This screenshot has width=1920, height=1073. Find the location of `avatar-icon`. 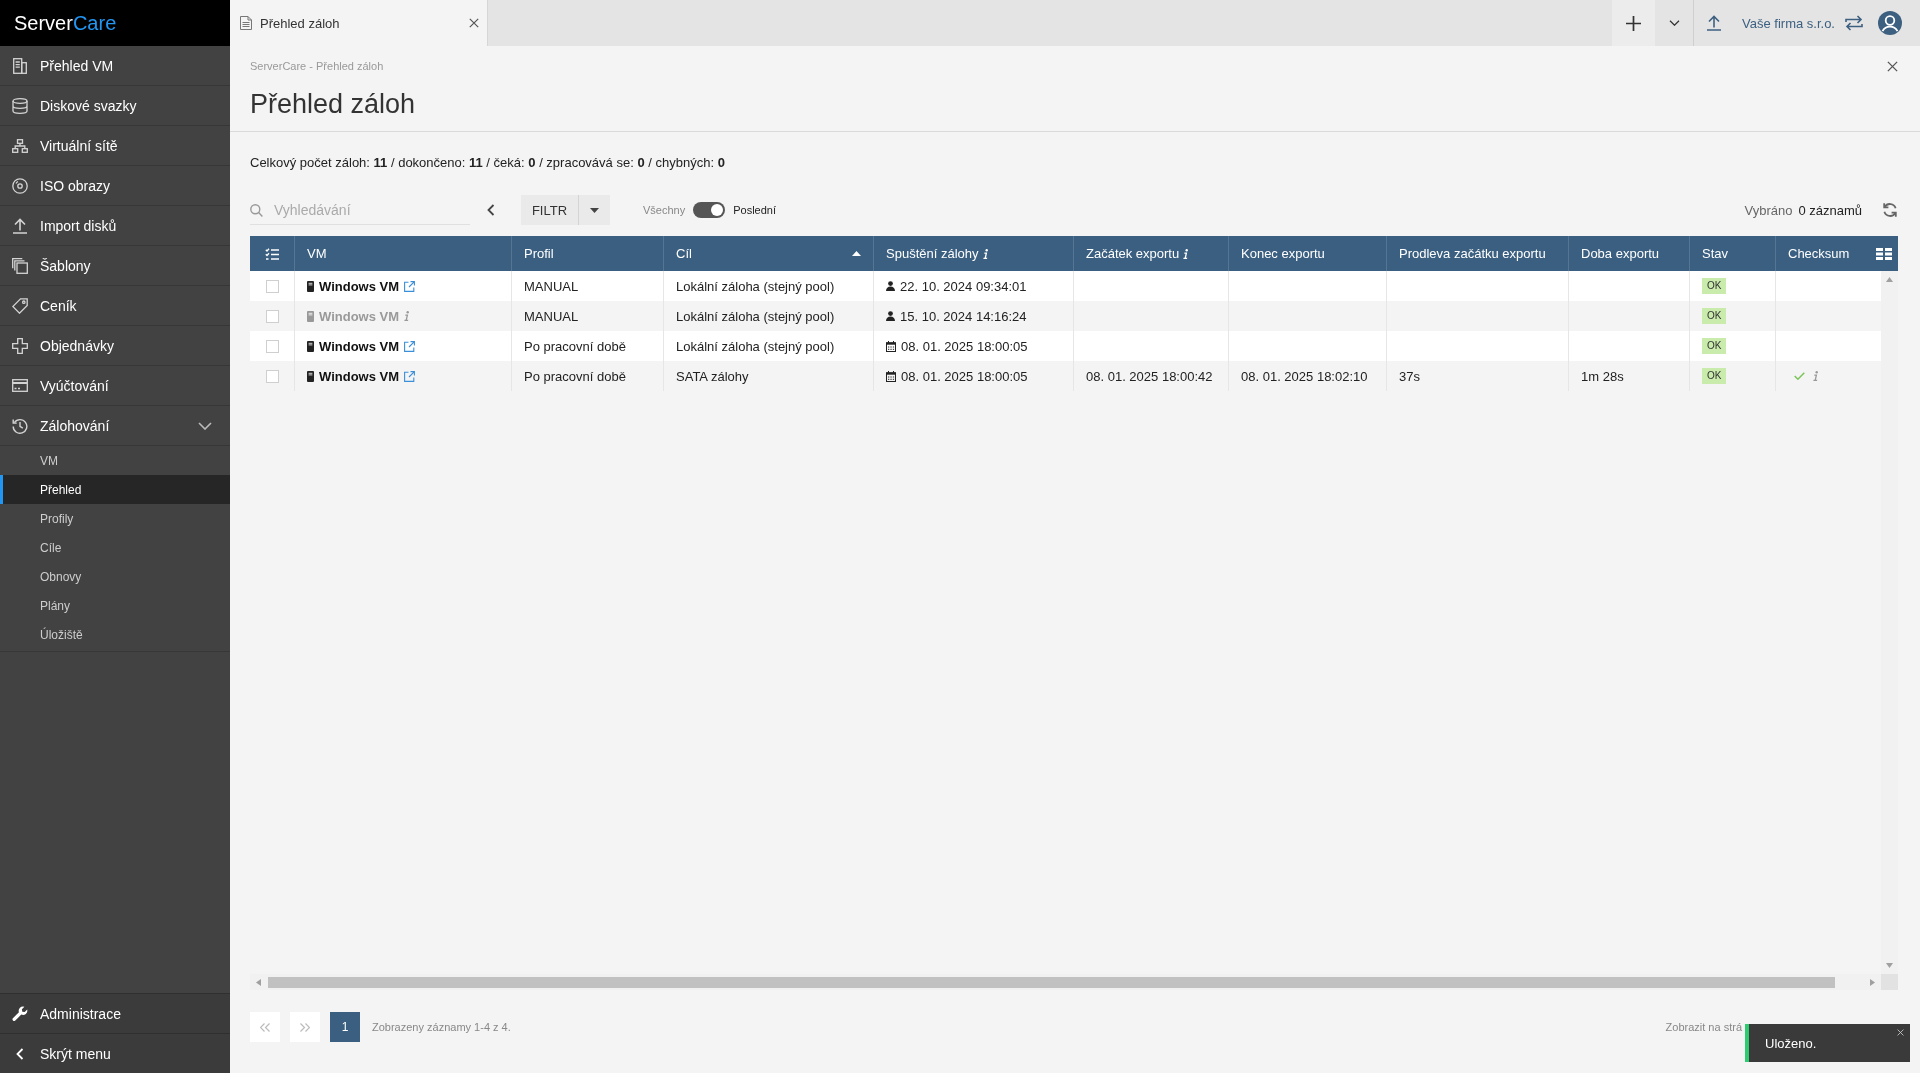

avatar-icon is located at coordinates (1890, 23).